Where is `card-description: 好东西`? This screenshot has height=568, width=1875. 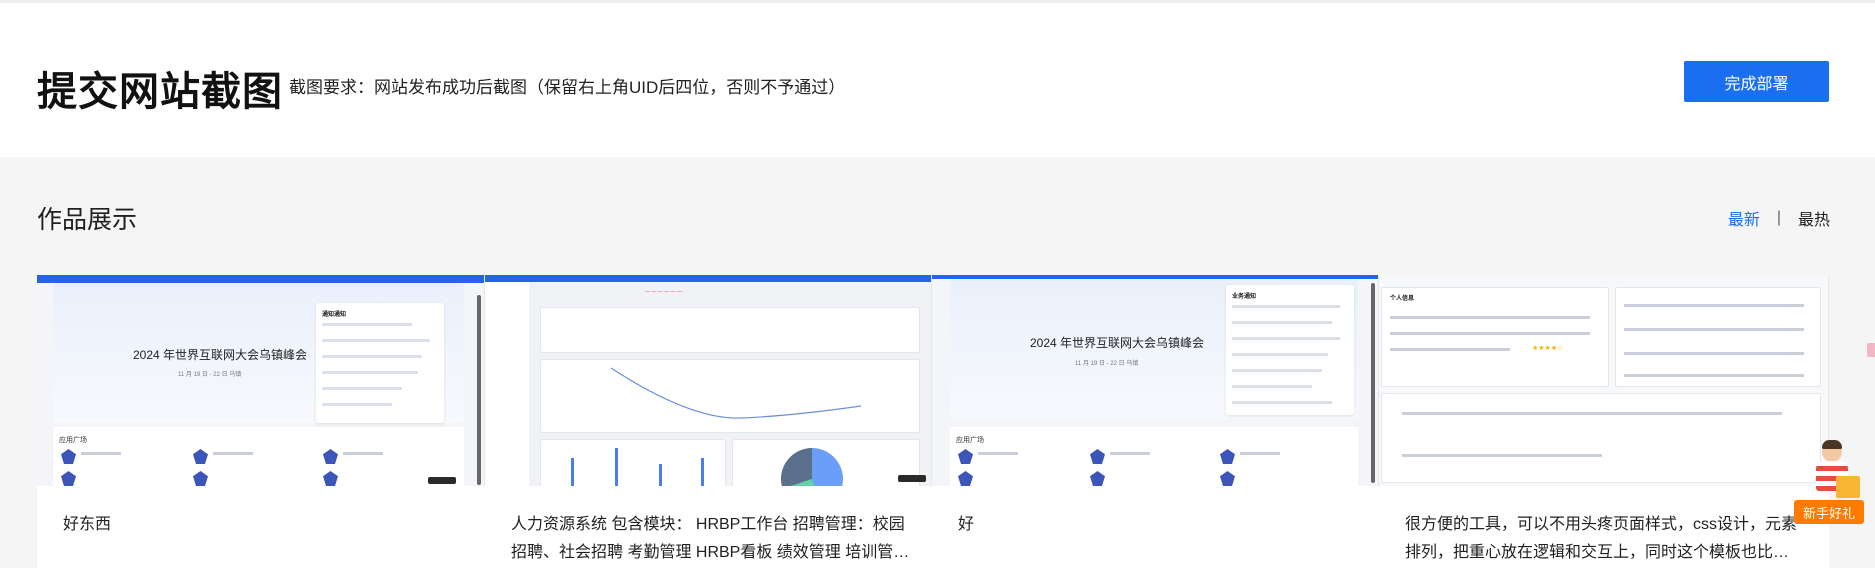
card-description: 好东西 is located at coordinates (87, 524).